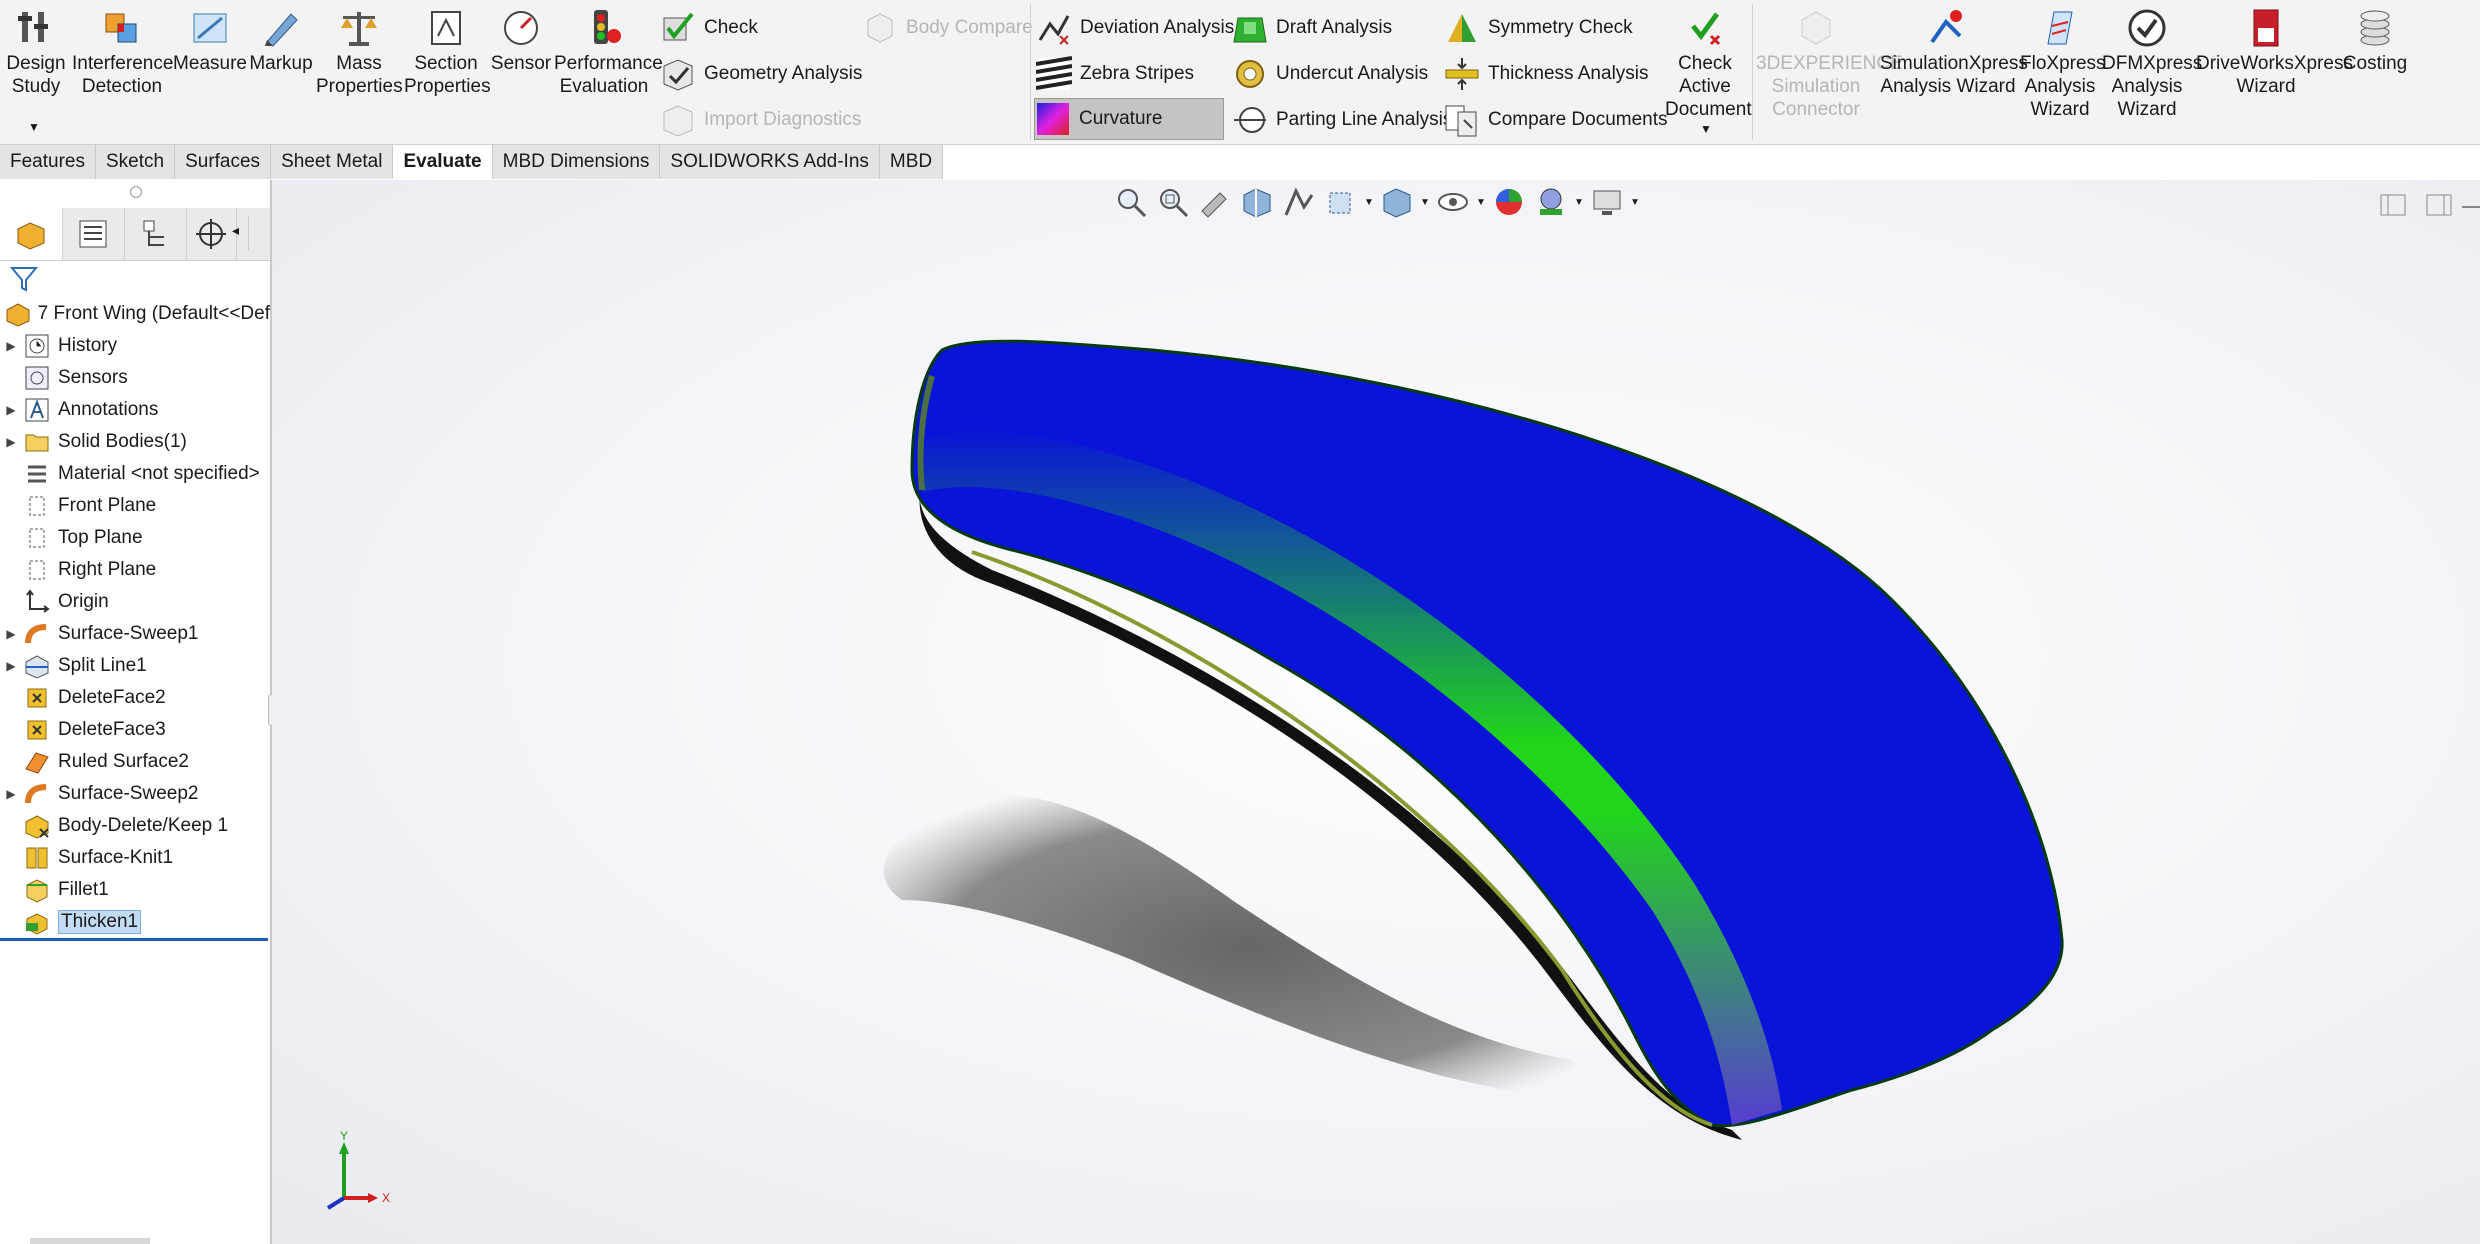 This screenshot has height=1244, width=2480. I want to click on coordinate-triad: Y X, so click(358, 1170).